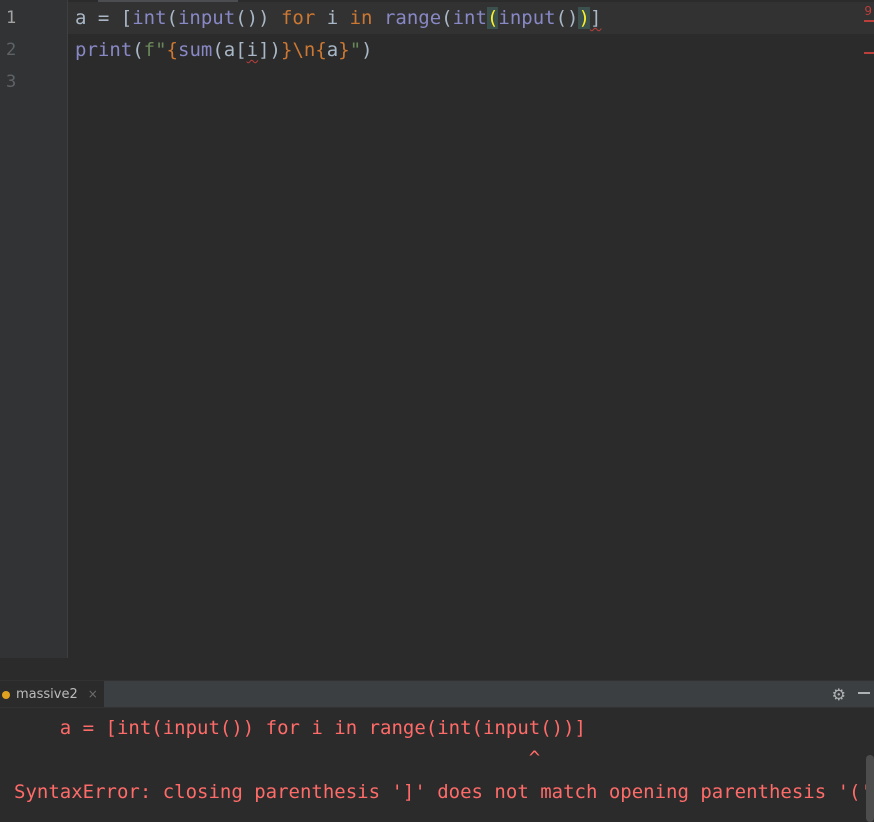 This screenshot has height=822, width=874. What do you see at coordinates (868, 11) in the screenshot?
I see `error-count-label: 9` at bounding box center [868, 11].